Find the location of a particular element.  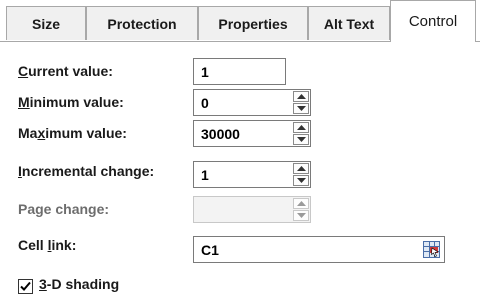

tab-protection: Protection is located at coordinates (142, 23).